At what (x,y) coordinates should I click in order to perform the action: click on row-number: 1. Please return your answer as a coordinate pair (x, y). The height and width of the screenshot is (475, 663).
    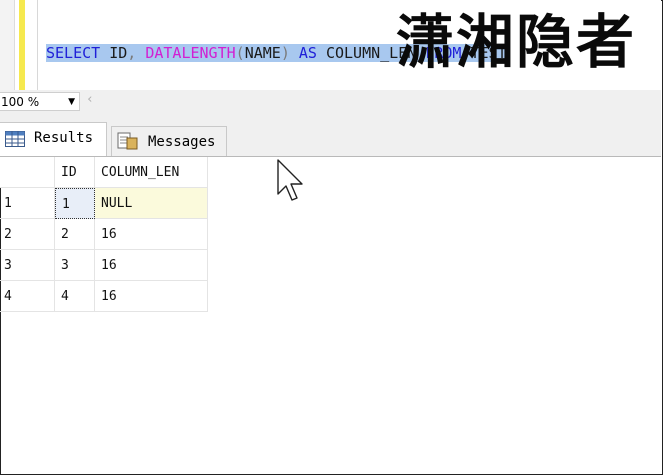
    Looking at the image, I should click on (27, 203).